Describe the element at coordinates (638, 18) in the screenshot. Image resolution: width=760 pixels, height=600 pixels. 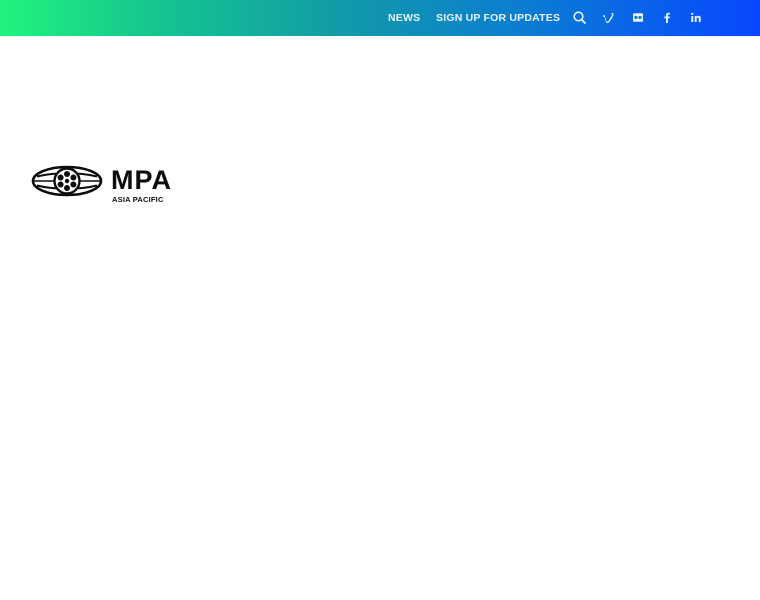
I see `flickr-icon` at that location.